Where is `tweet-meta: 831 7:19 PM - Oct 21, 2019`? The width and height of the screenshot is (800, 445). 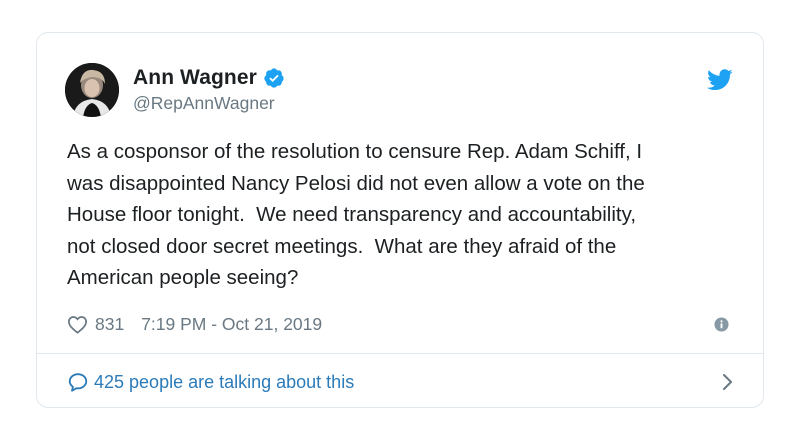
tweet-meta: 831 7:19 PM - Oct 21, 2019 is located at coordinates (194, 324).